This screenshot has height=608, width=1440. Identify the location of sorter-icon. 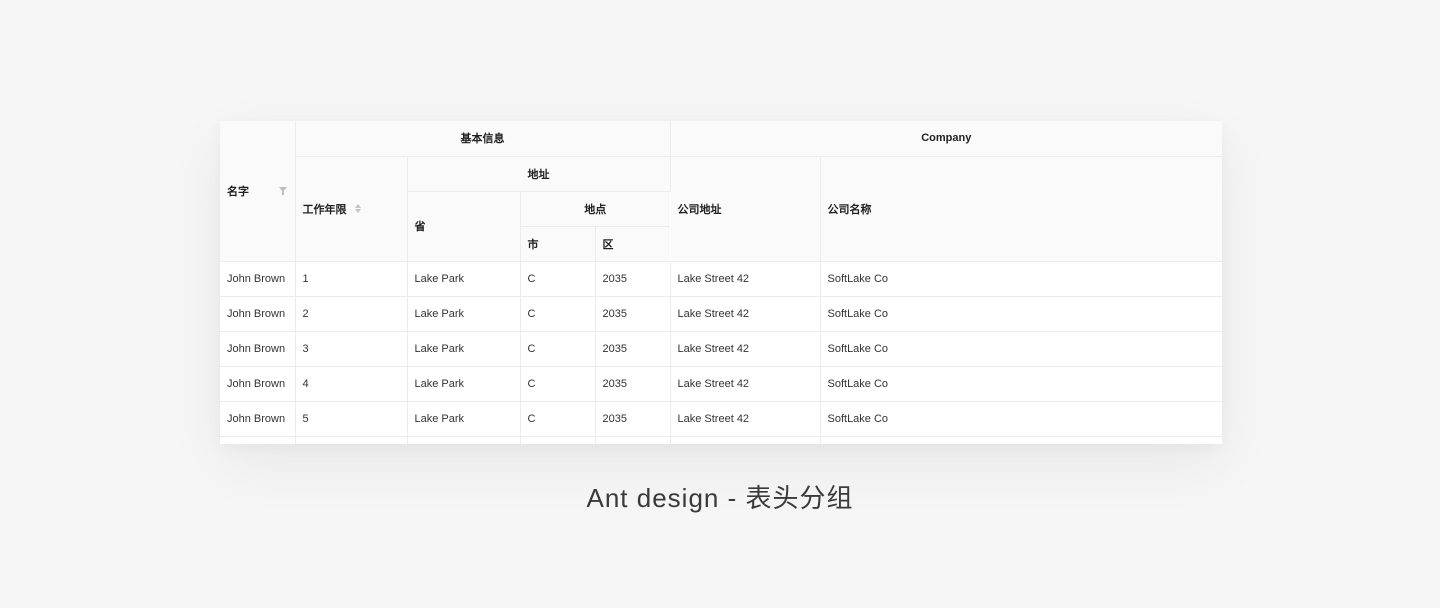
(357, 208).